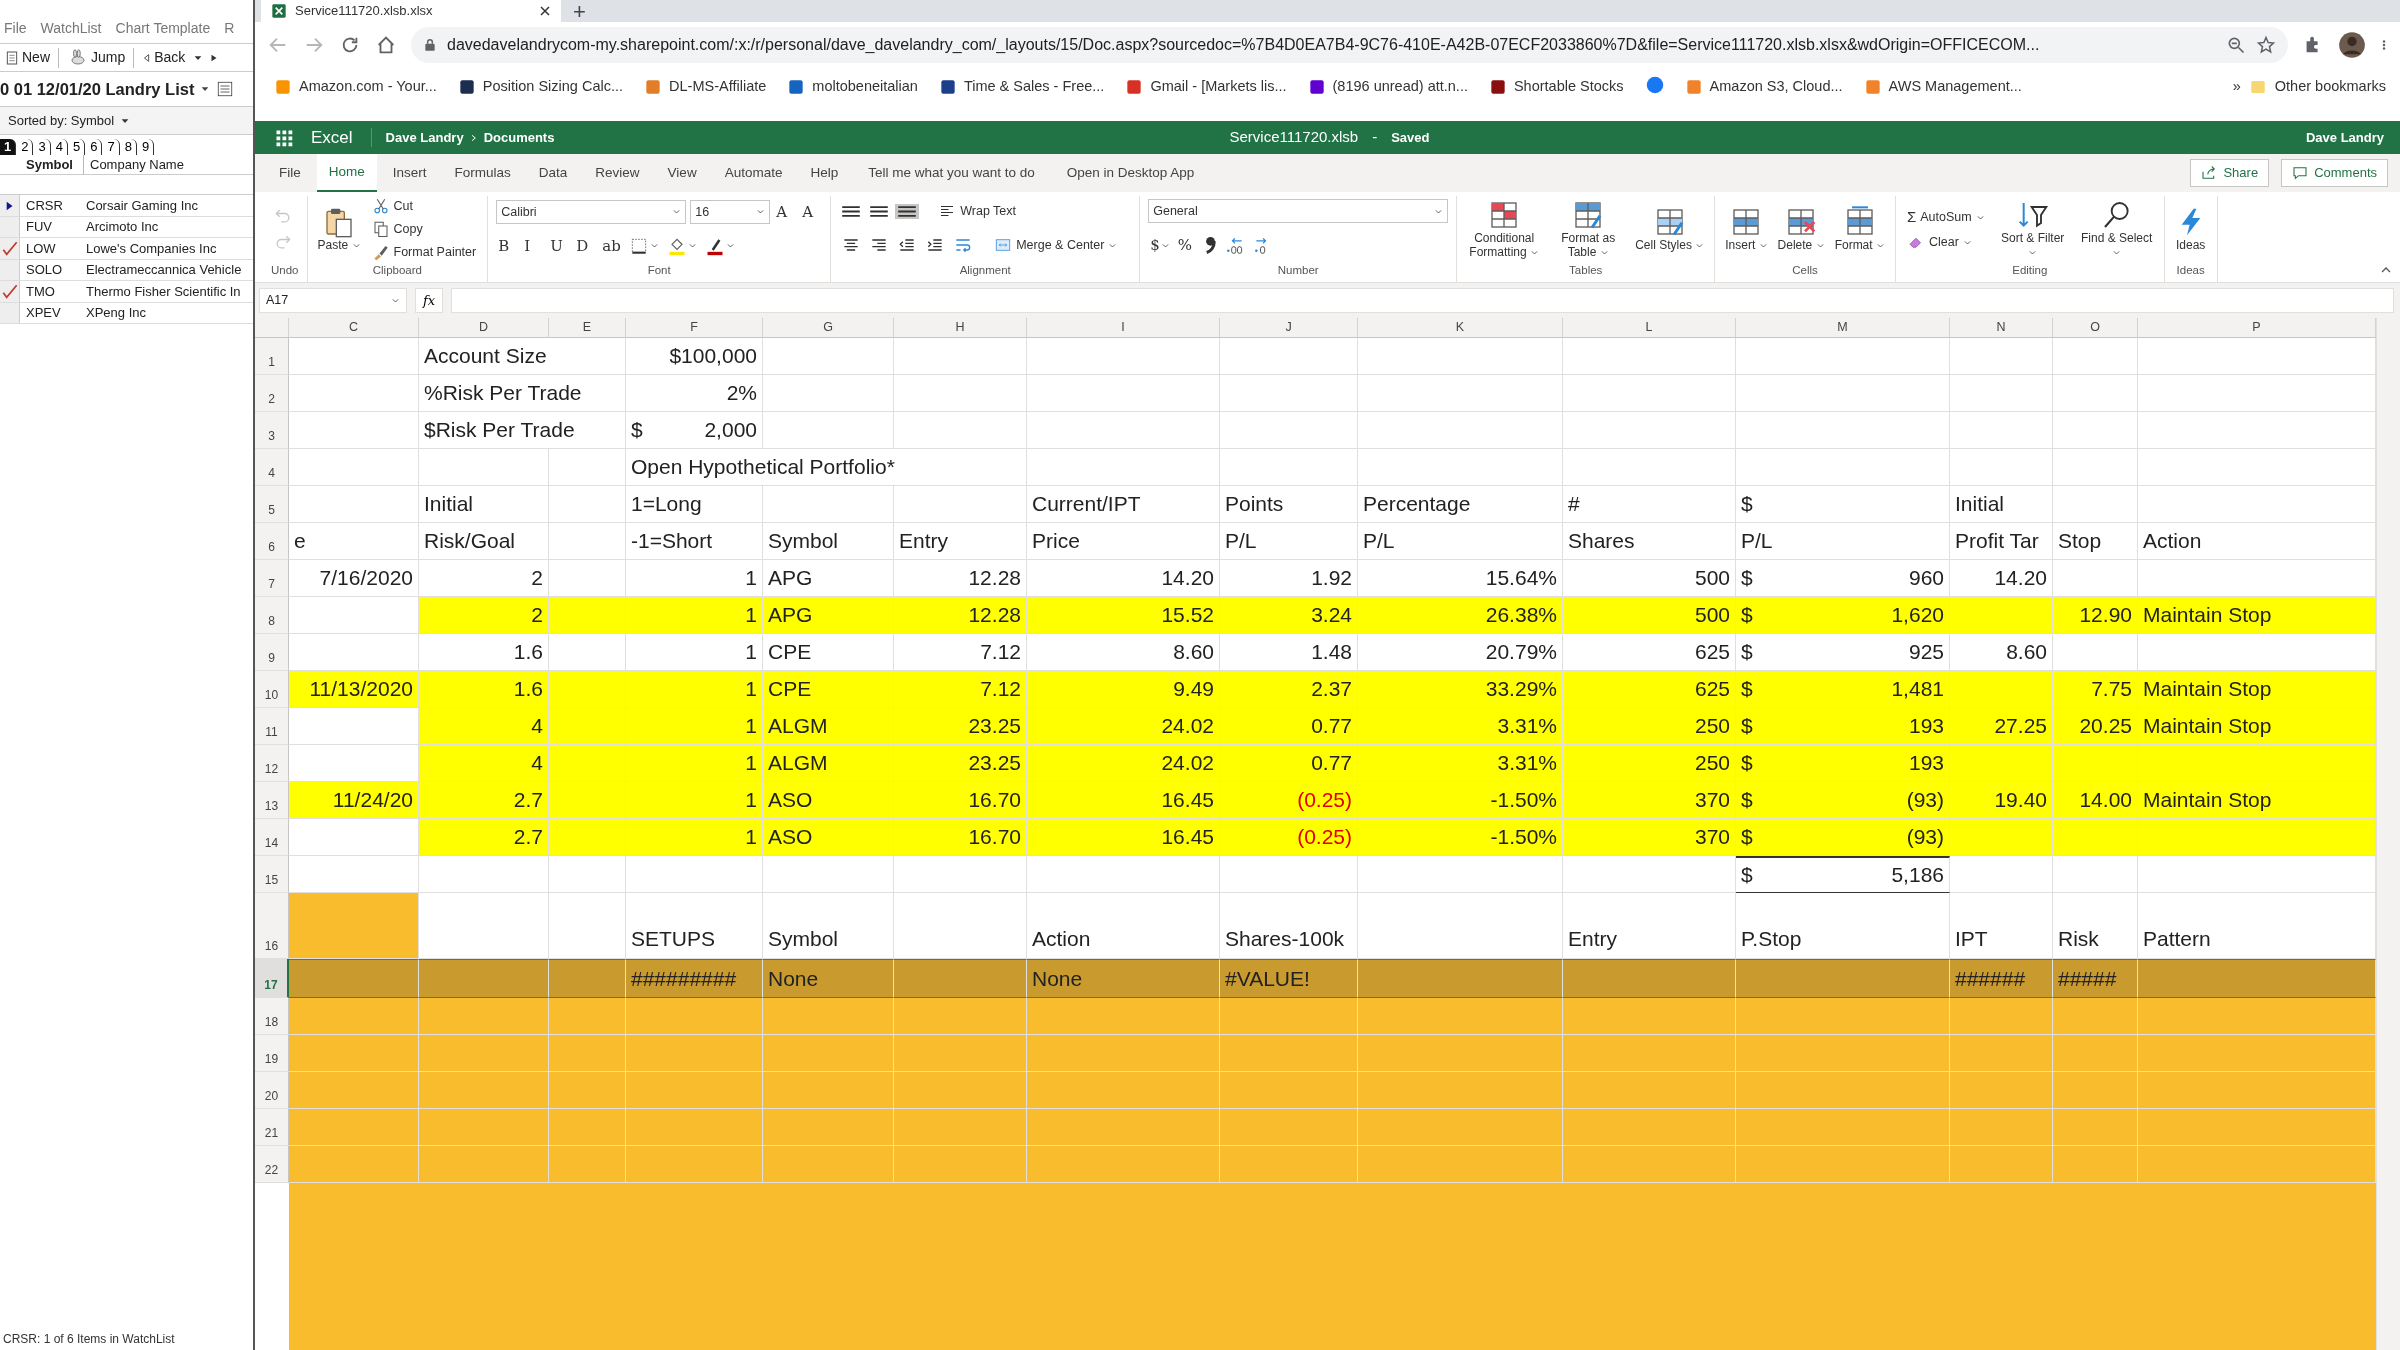 The width and height of the screenshot is (2400, 1350). I want to click on symbol-text: SOLO, so click(52, 270).